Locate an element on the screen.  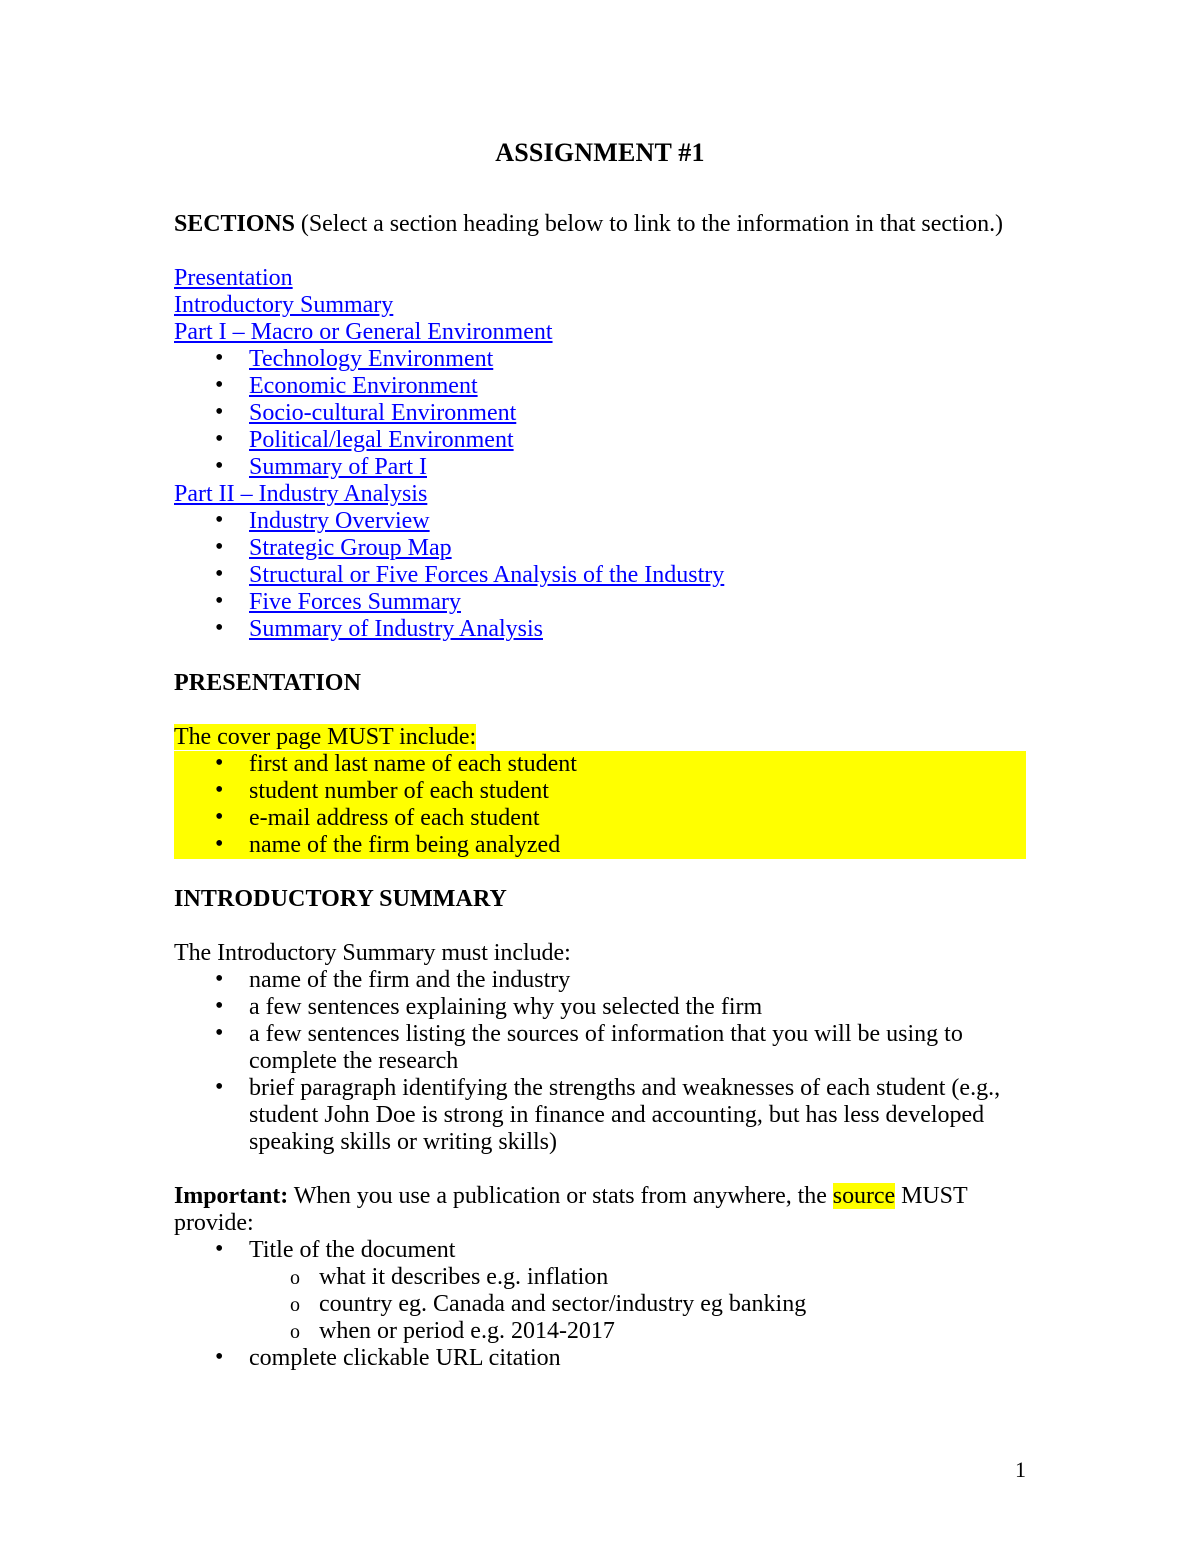
important-item-url-citation: complete clickable URL citation is located at coordinates (405, 1358).